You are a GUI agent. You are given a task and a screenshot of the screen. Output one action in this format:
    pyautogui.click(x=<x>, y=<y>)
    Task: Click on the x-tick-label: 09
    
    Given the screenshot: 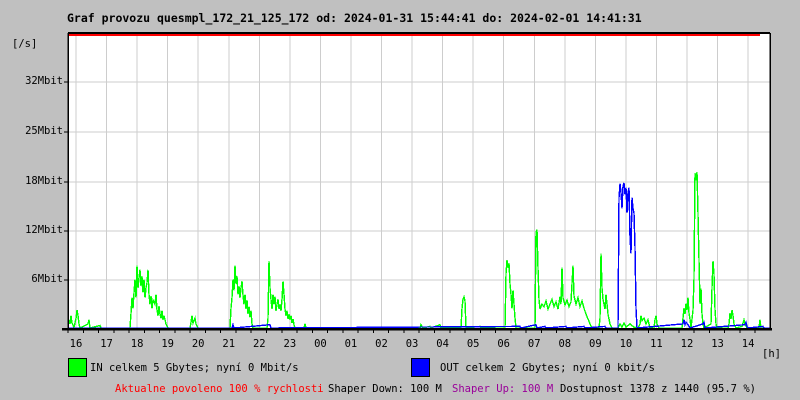 What is the action you would take?
    pyautogui.click(x=595, y=344)
    